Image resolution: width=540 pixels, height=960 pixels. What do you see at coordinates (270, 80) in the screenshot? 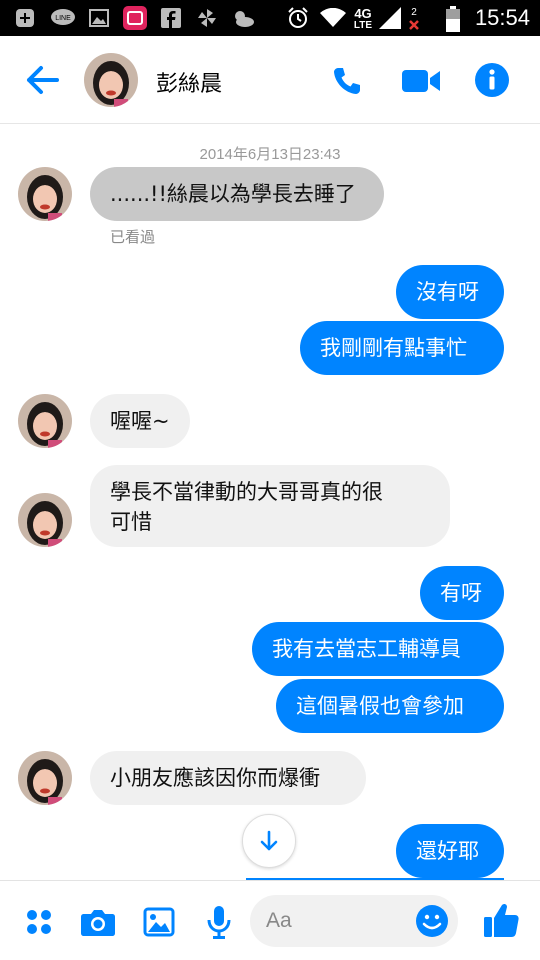
I see `conversation-header: 彭絲晨` at bounding box center [270, 80].